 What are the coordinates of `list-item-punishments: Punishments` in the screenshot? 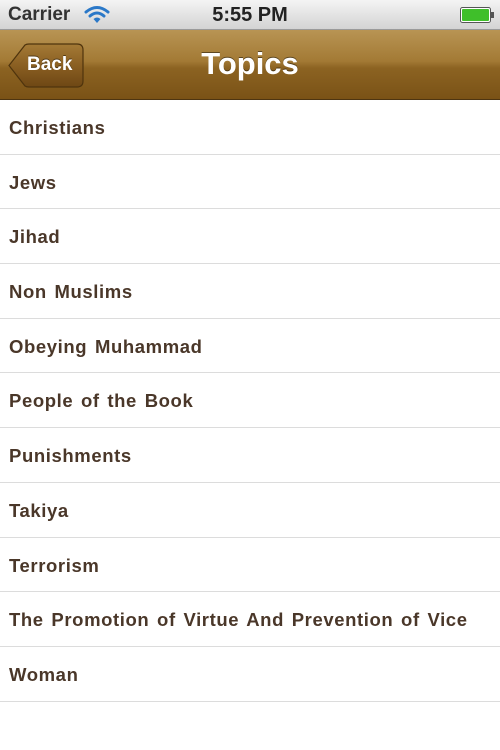 It's located at (250, 455).